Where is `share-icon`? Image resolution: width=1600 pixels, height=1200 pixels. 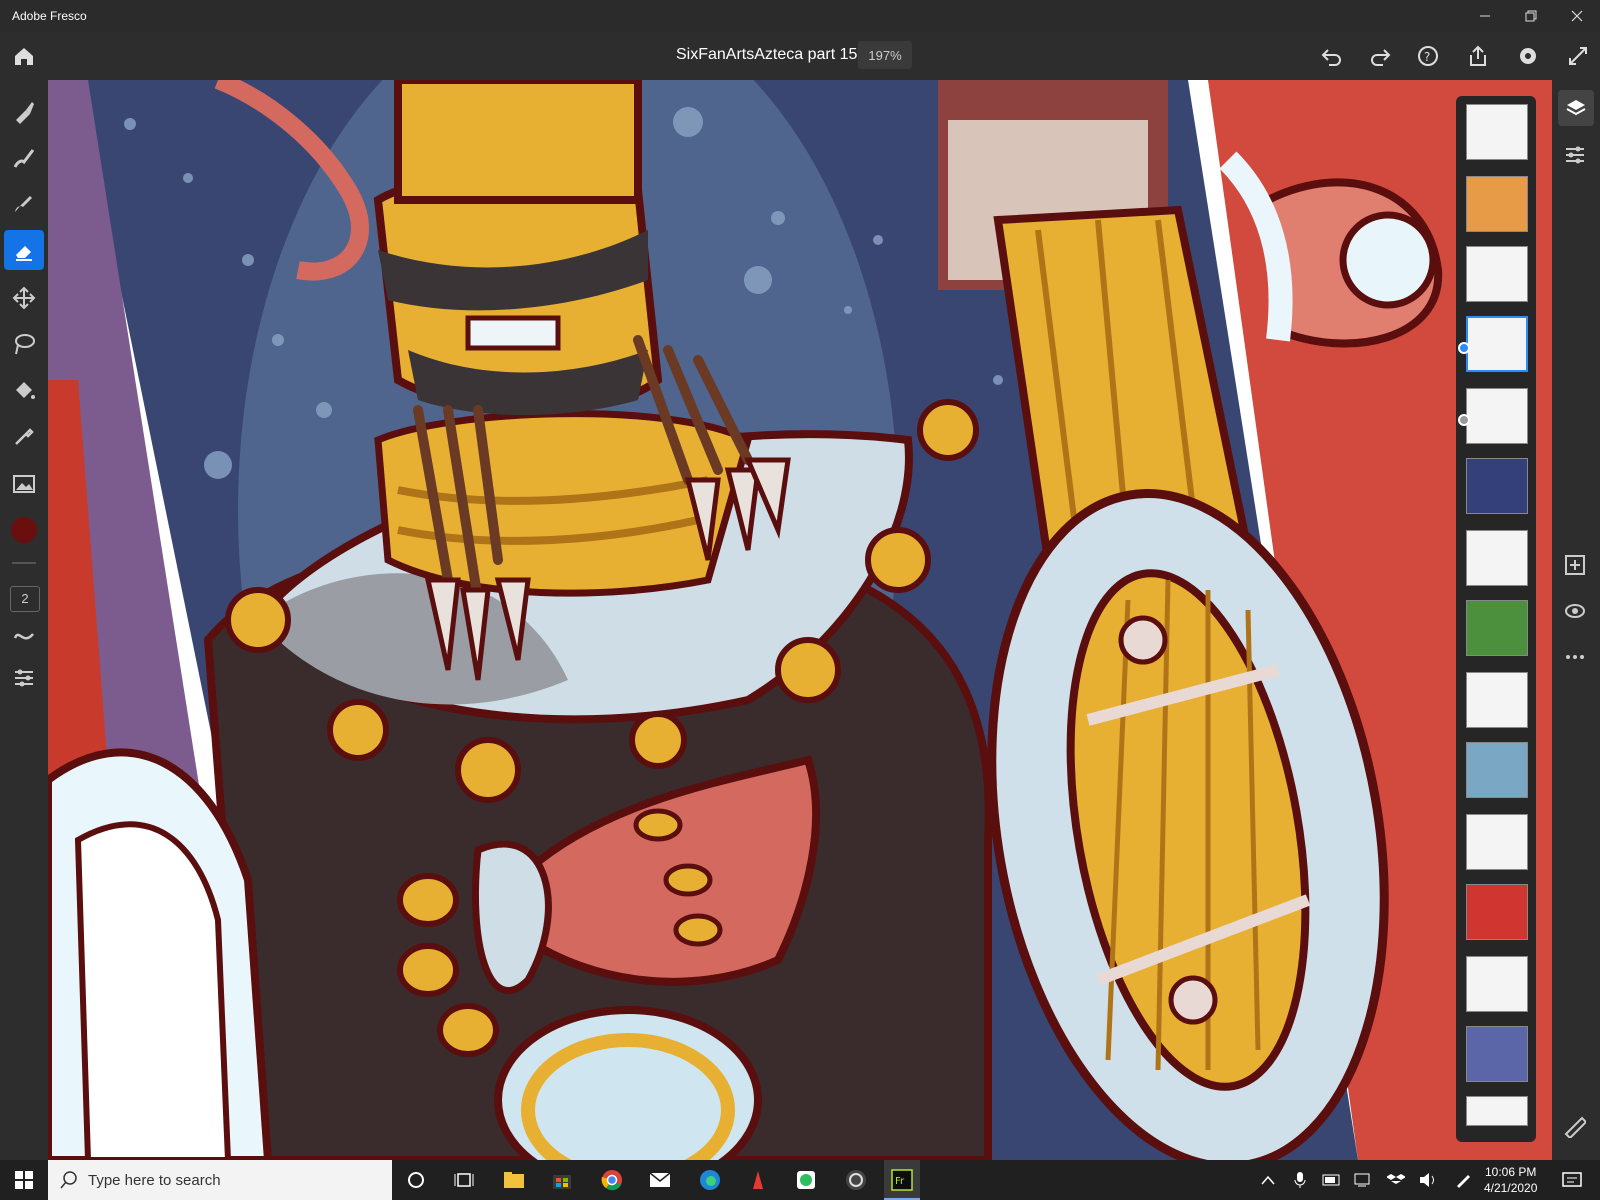
share-icon is located at coordinates (1478, 56).